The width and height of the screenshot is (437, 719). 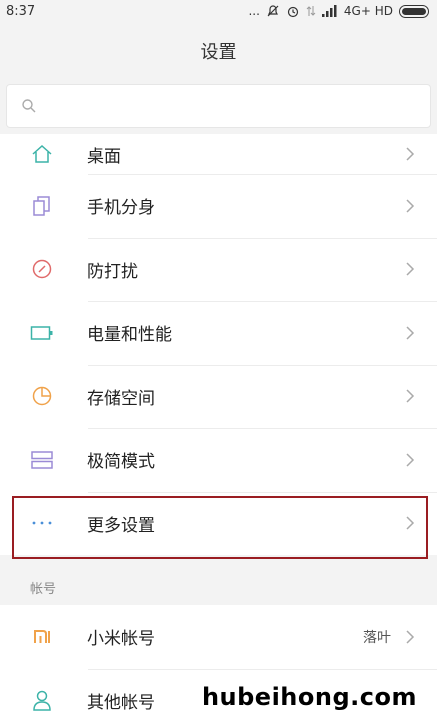 What do you see at coordinates (21, 11) in the screenshot?
I see `status-time: 8:37` at bounding box center [21, 11].